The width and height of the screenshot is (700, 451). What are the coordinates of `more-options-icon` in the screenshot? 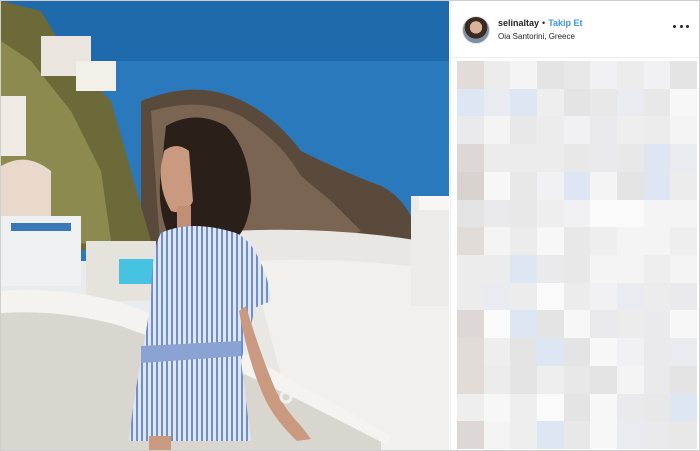 It's located at (681, 26).